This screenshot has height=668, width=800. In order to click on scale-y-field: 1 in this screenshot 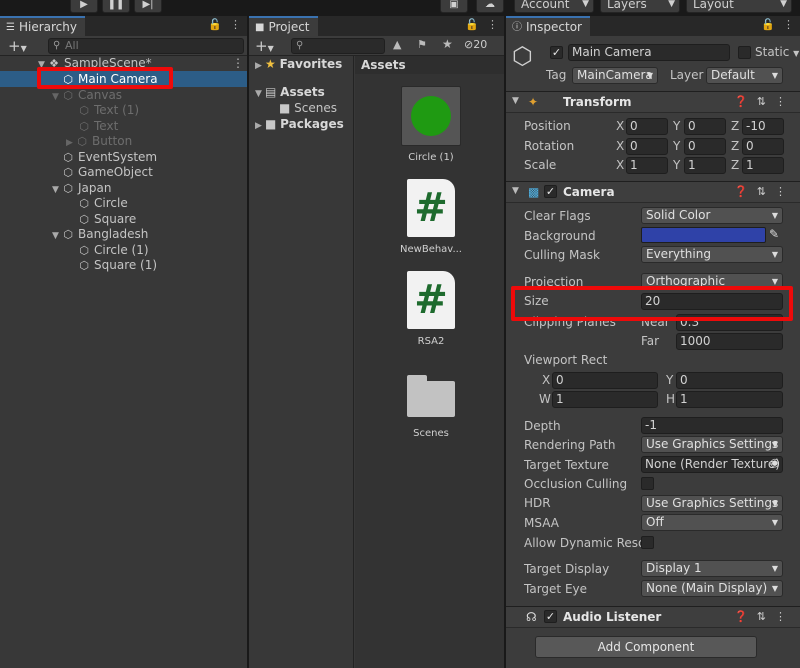, I will do `click(705, 165)`.